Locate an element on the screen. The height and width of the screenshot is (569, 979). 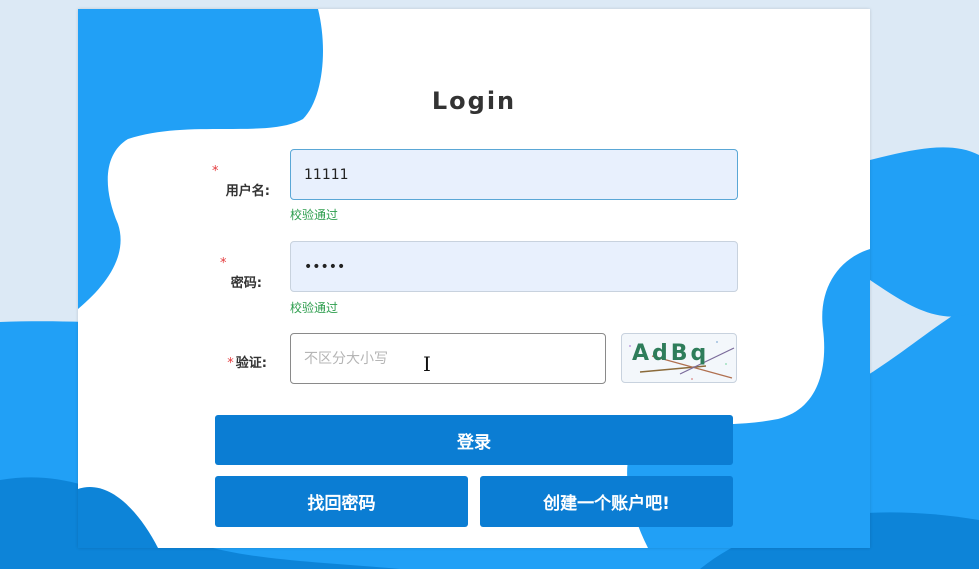
username-label: 用户名: is located at coordinates (247, 191).